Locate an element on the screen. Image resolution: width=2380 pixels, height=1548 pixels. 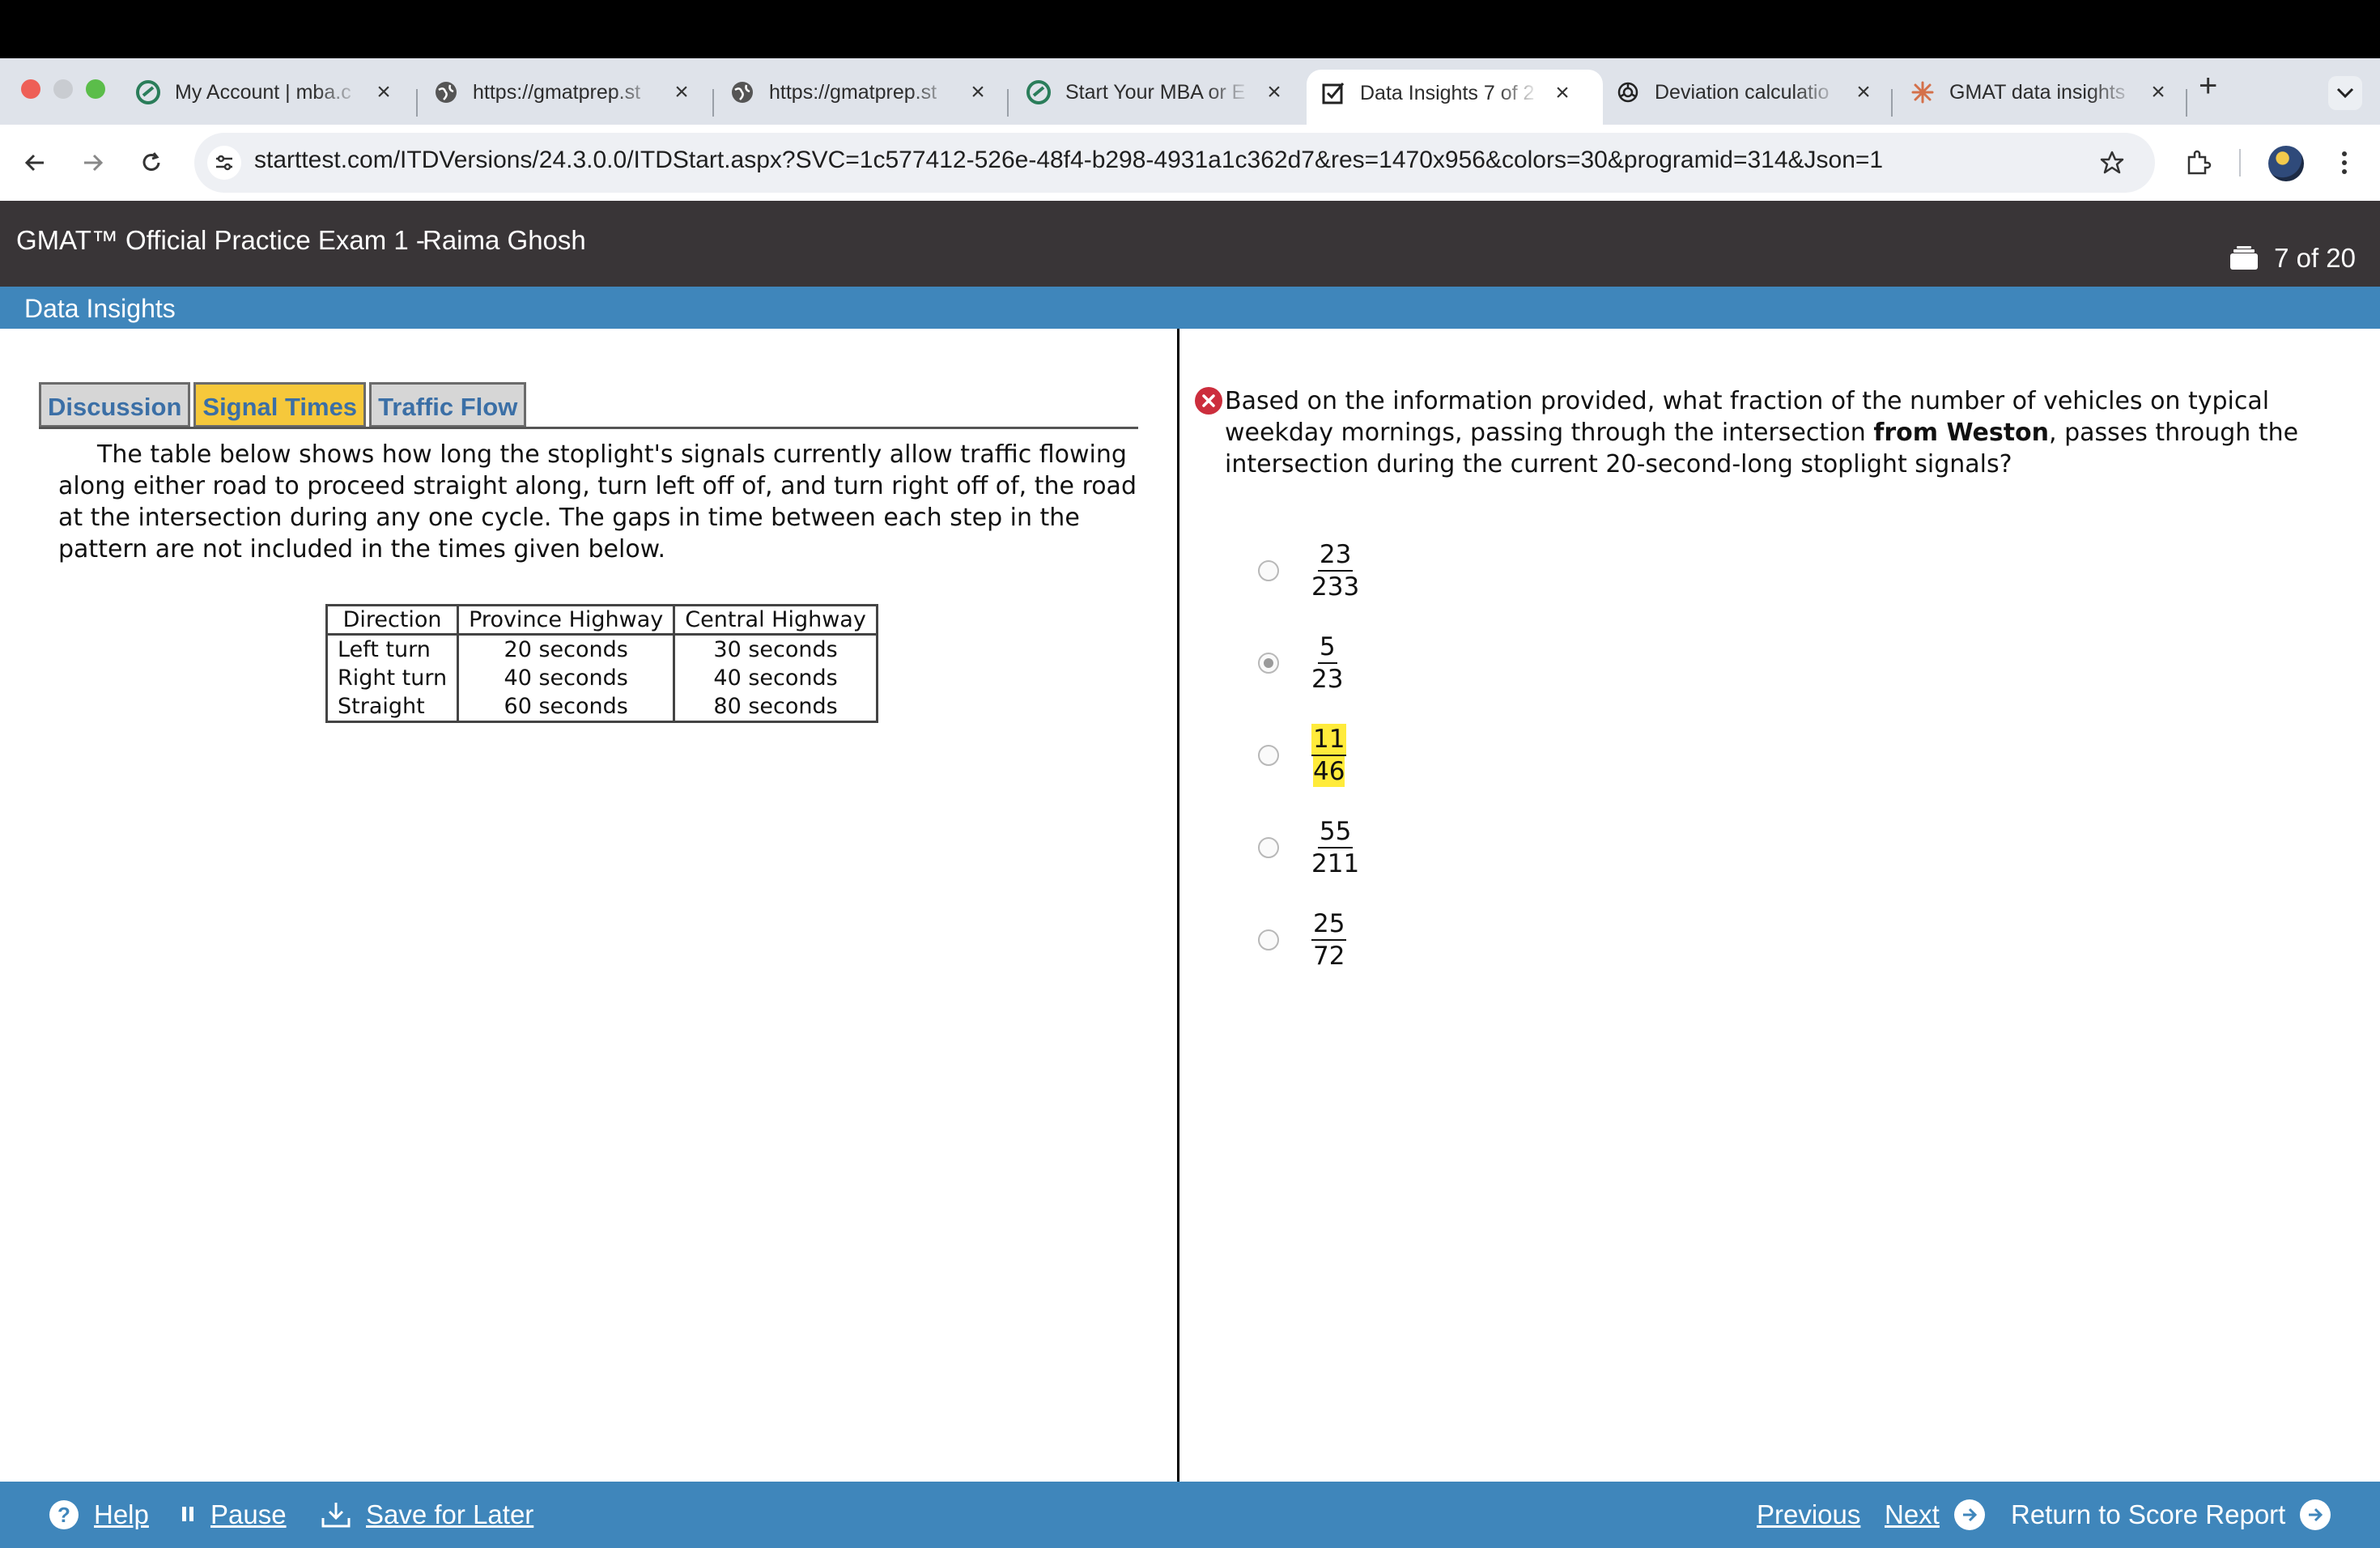
numerator: 11 is located at coordinates (1329, 740).